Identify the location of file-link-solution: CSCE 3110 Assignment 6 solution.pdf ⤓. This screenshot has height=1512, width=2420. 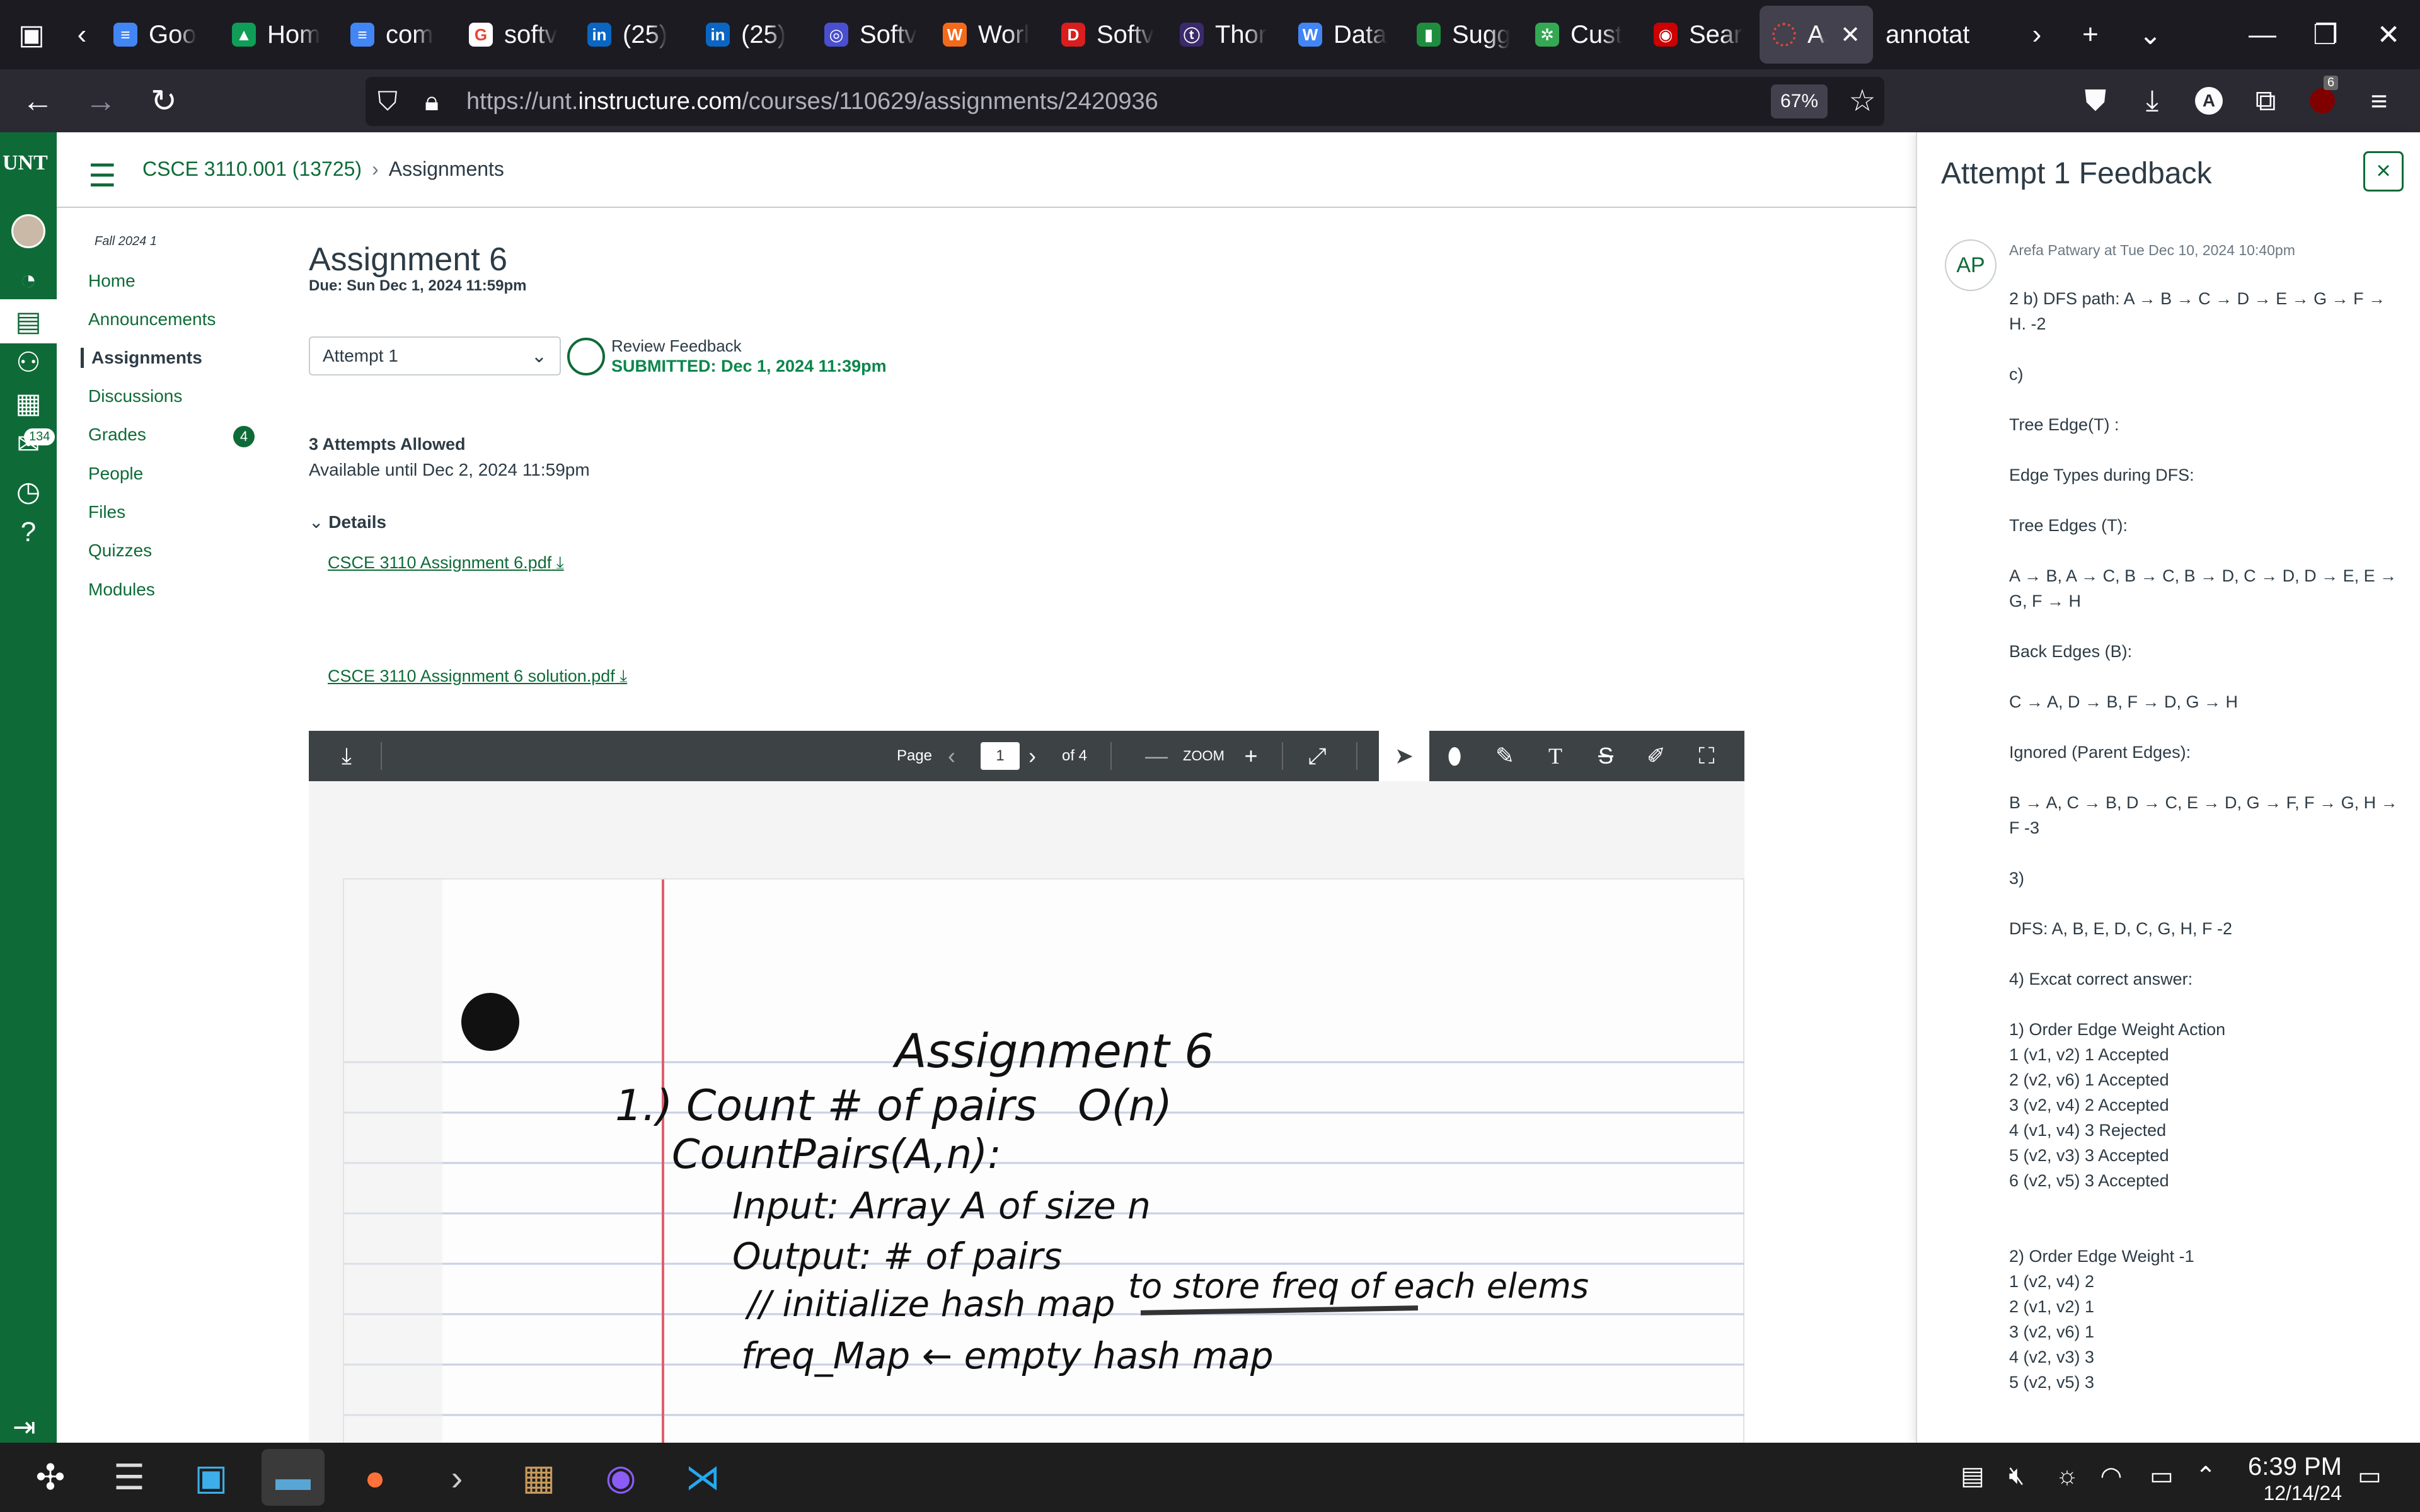
(478, 677).